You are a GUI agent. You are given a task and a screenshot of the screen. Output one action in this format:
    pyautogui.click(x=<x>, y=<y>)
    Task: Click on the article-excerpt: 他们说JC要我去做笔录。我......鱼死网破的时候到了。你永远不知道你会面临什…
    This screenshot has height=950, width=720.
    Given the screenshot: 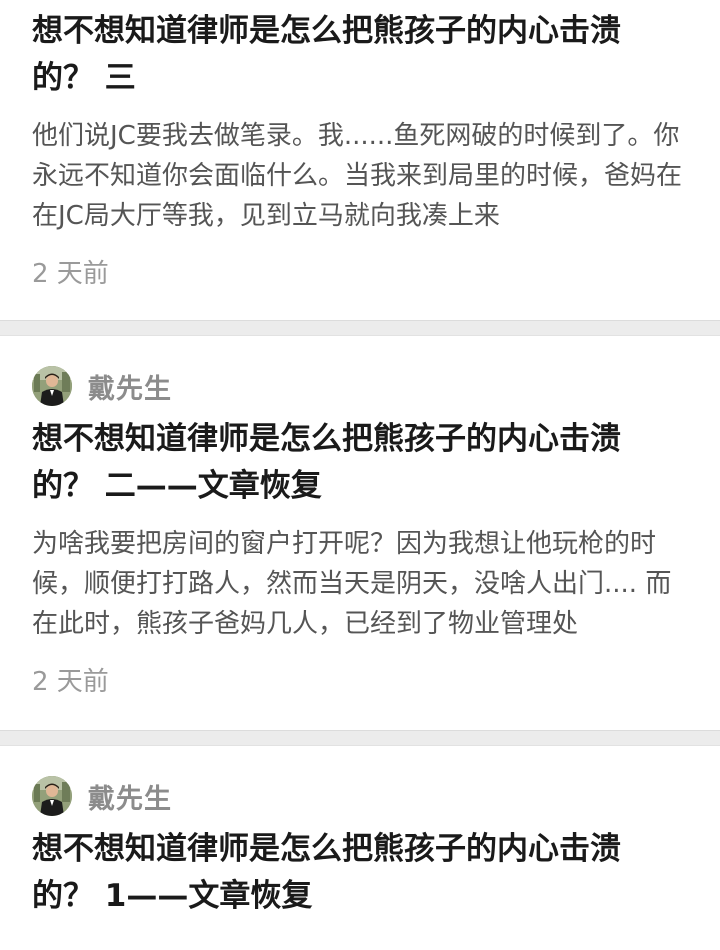 What is the action you would take?
    pyautogui.click(x=360, y=176)
    